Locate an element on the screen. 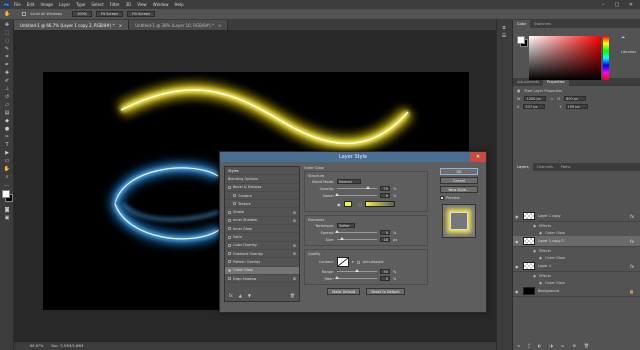  gradient-tool-icon: ▤ is located at coordinates (7, 112).